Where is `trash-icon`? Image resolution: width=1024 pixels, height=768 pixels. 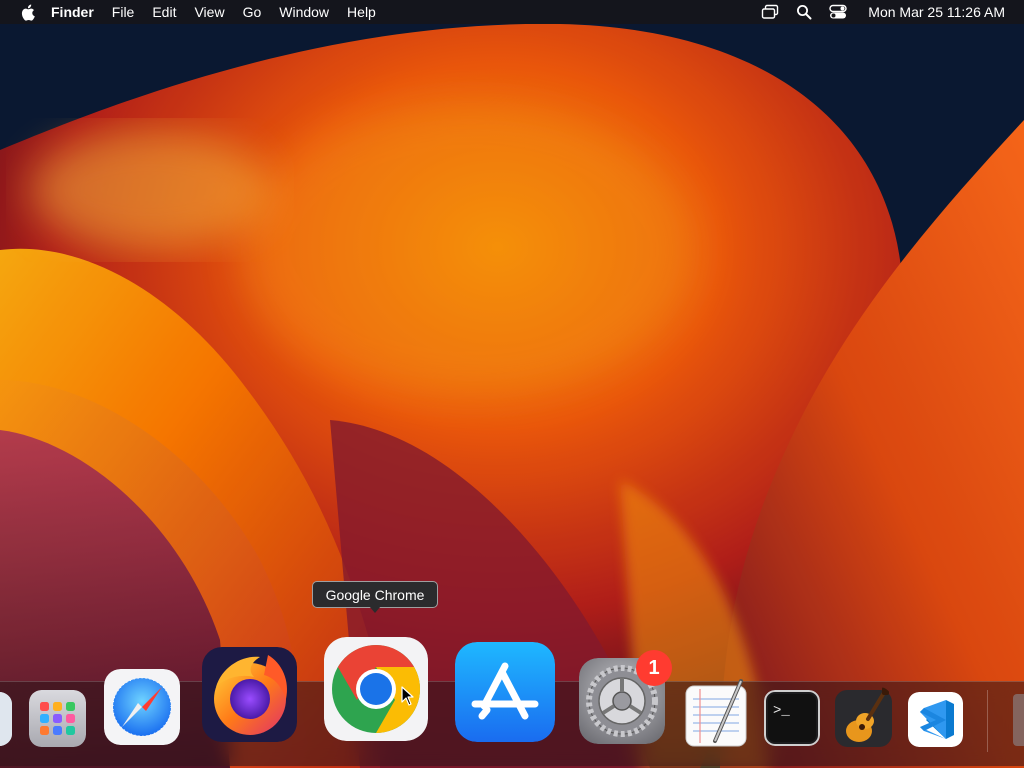
trash-icon is located at coordinates (1018, 719).